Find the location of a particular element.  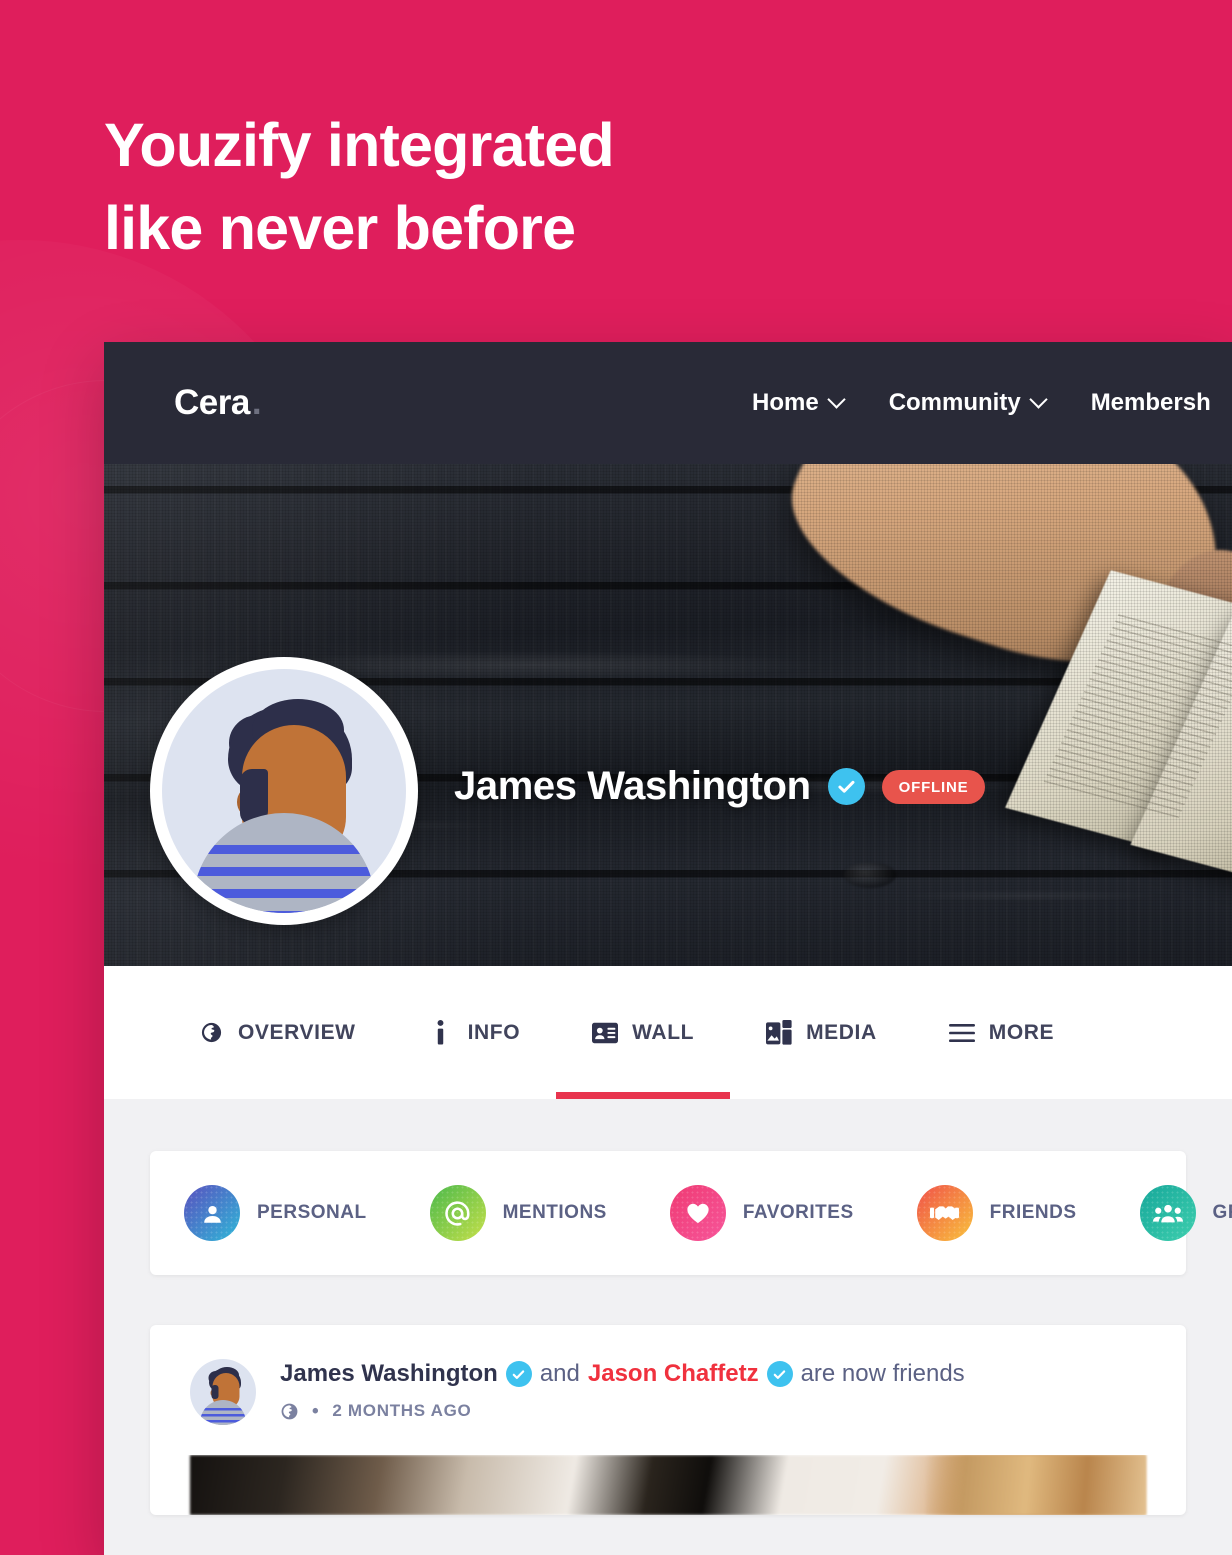

activity-filter-bar: PERSONAL MENTIONS FAVORITES FRIENDS G is located at coordinates (691, 1213).